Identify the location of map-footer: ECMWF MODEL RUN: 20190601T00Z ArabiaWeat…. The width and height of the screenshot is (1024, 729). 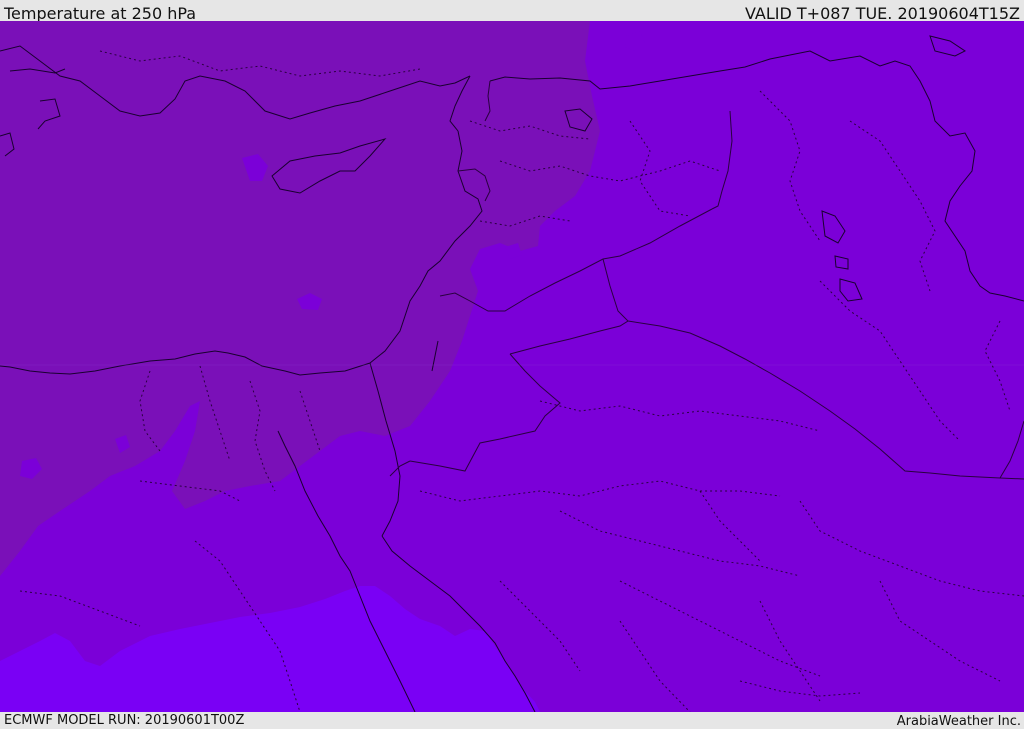
(512, 720).